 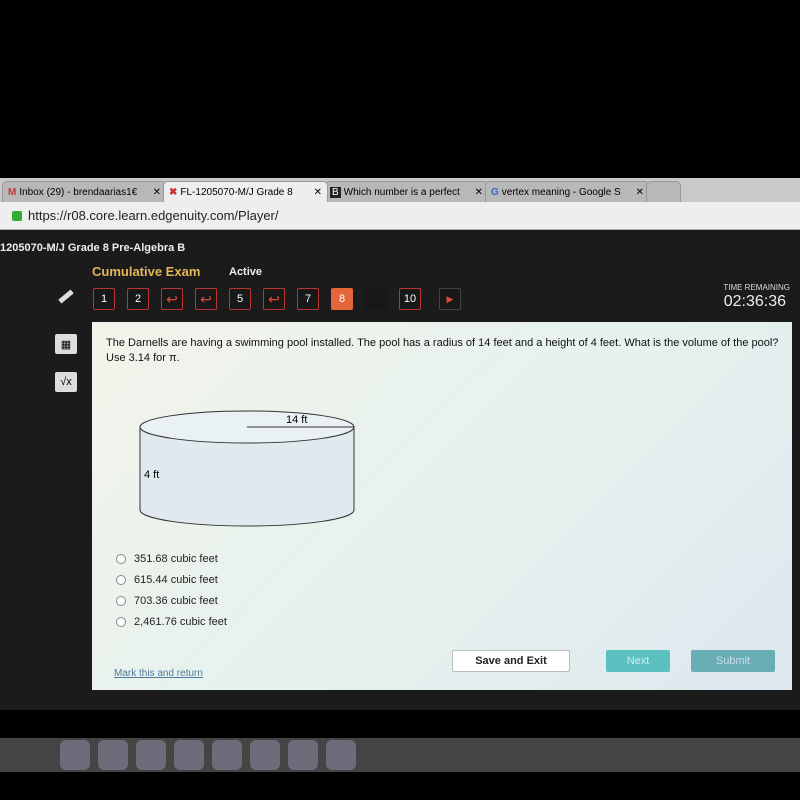 What do you see at coordinates (308, 299) in the screenshot?
I see `question-button: 7` at bounding box center [308, 299].